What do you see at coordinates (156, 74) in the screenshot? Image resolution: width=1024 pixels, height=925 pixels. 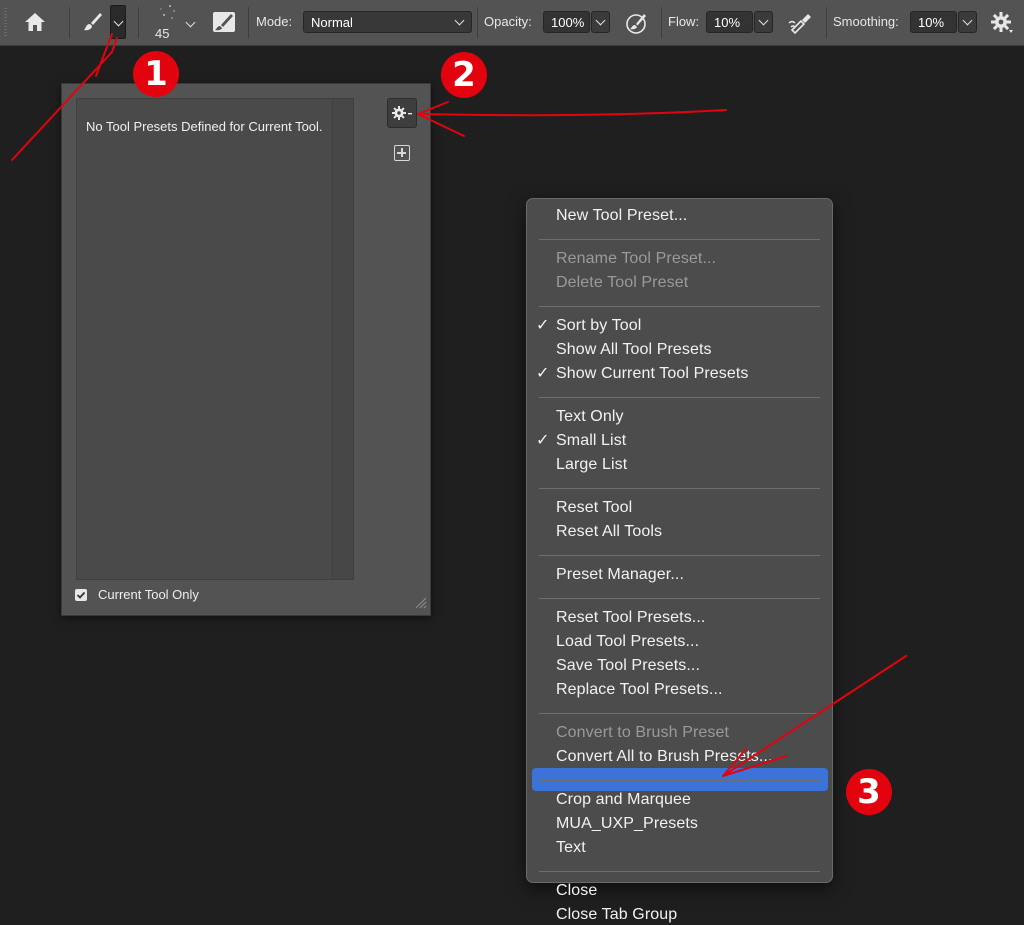 I see `annotation-badge-1: 1` at bounding box center [156, 74].